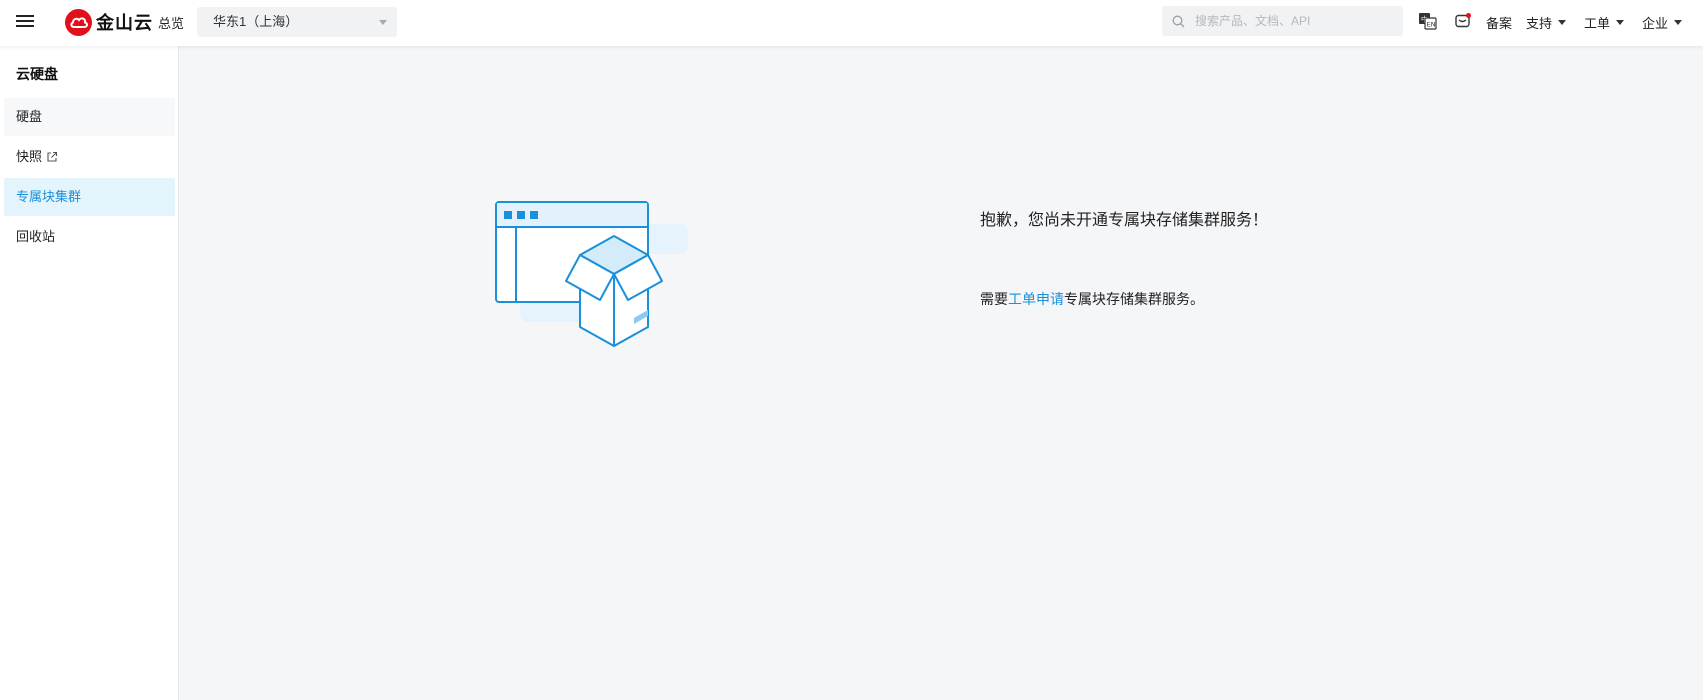 Image resolution: width=1703 pixels, height=700 pixels. I want to click on beian-label: 备案, so click(1499, 23).